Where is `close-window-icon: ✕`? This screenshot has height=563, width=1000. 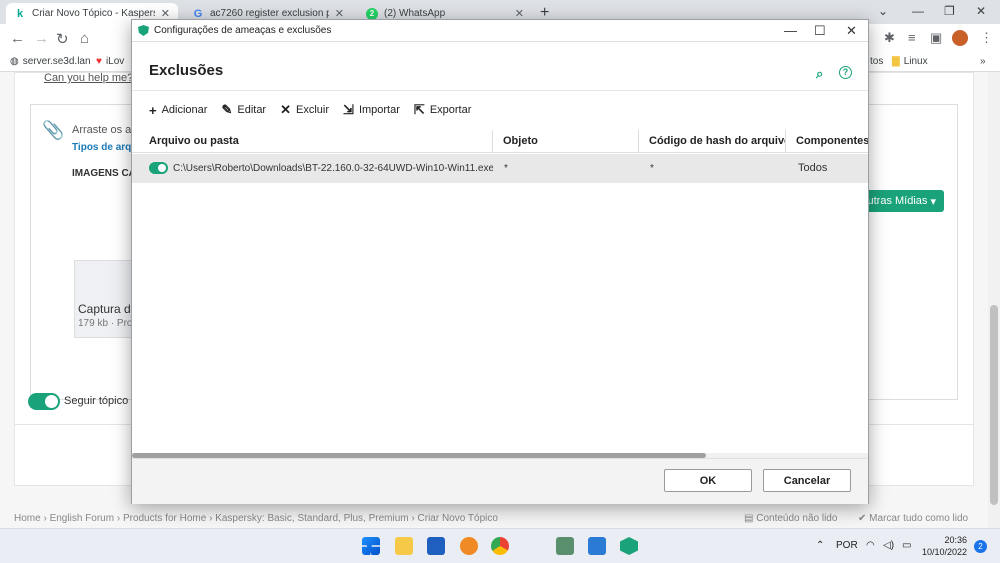
close-window-icon: ✕ is located at coordinates (981, 11).